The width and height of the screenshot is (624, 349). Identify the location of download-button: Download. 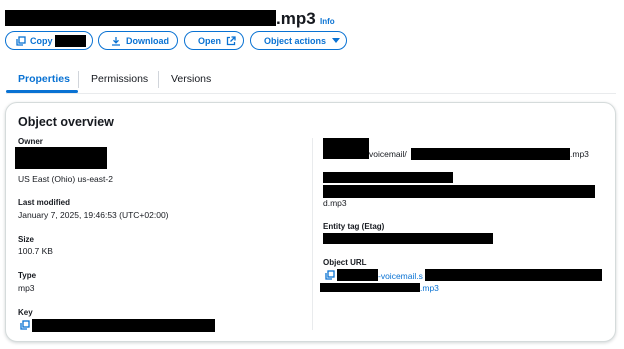
(138, 40).